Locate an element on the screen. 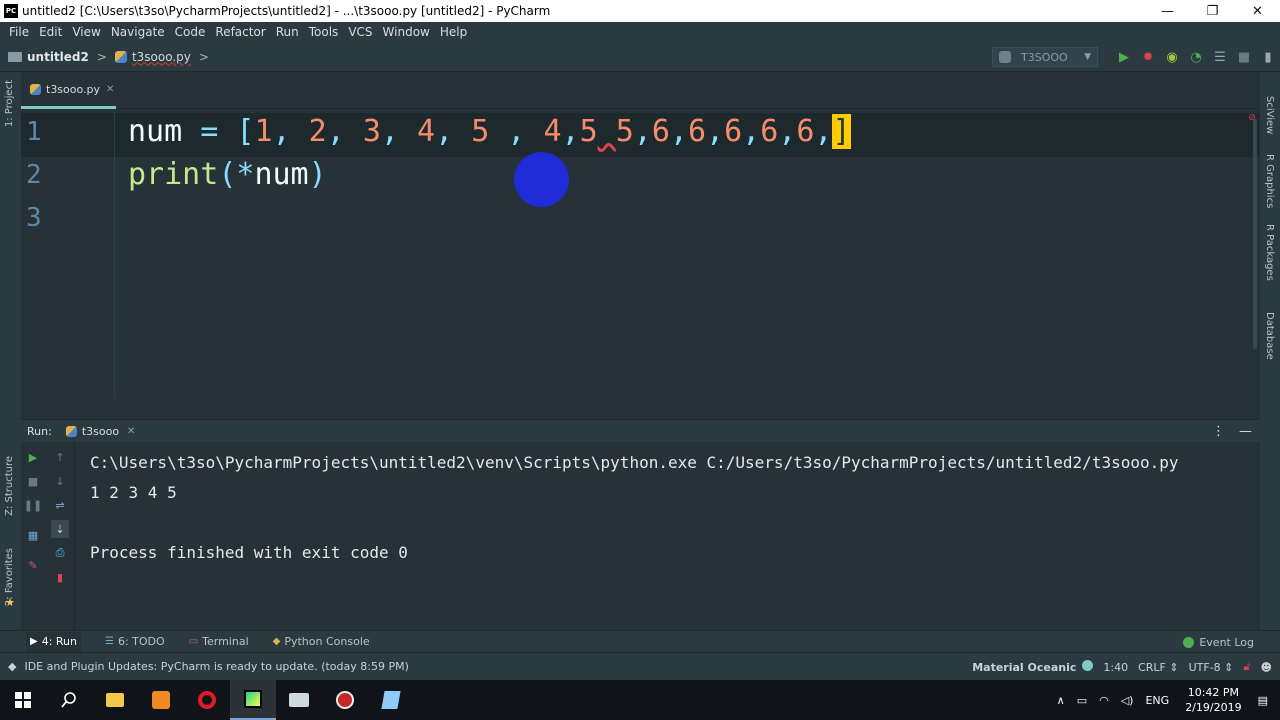  paren-open: ( is located at coordinates (227, 174).